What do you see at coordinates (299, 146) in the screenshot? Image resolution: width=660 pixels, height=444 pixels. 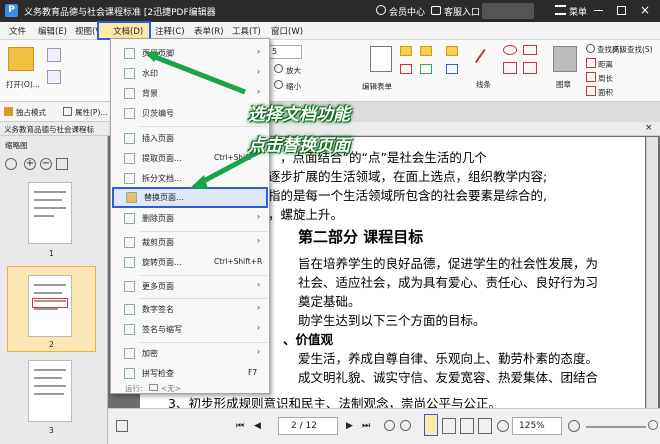 I see `callout-line-2: 点击替换页面` at bounding box center [299, 146].